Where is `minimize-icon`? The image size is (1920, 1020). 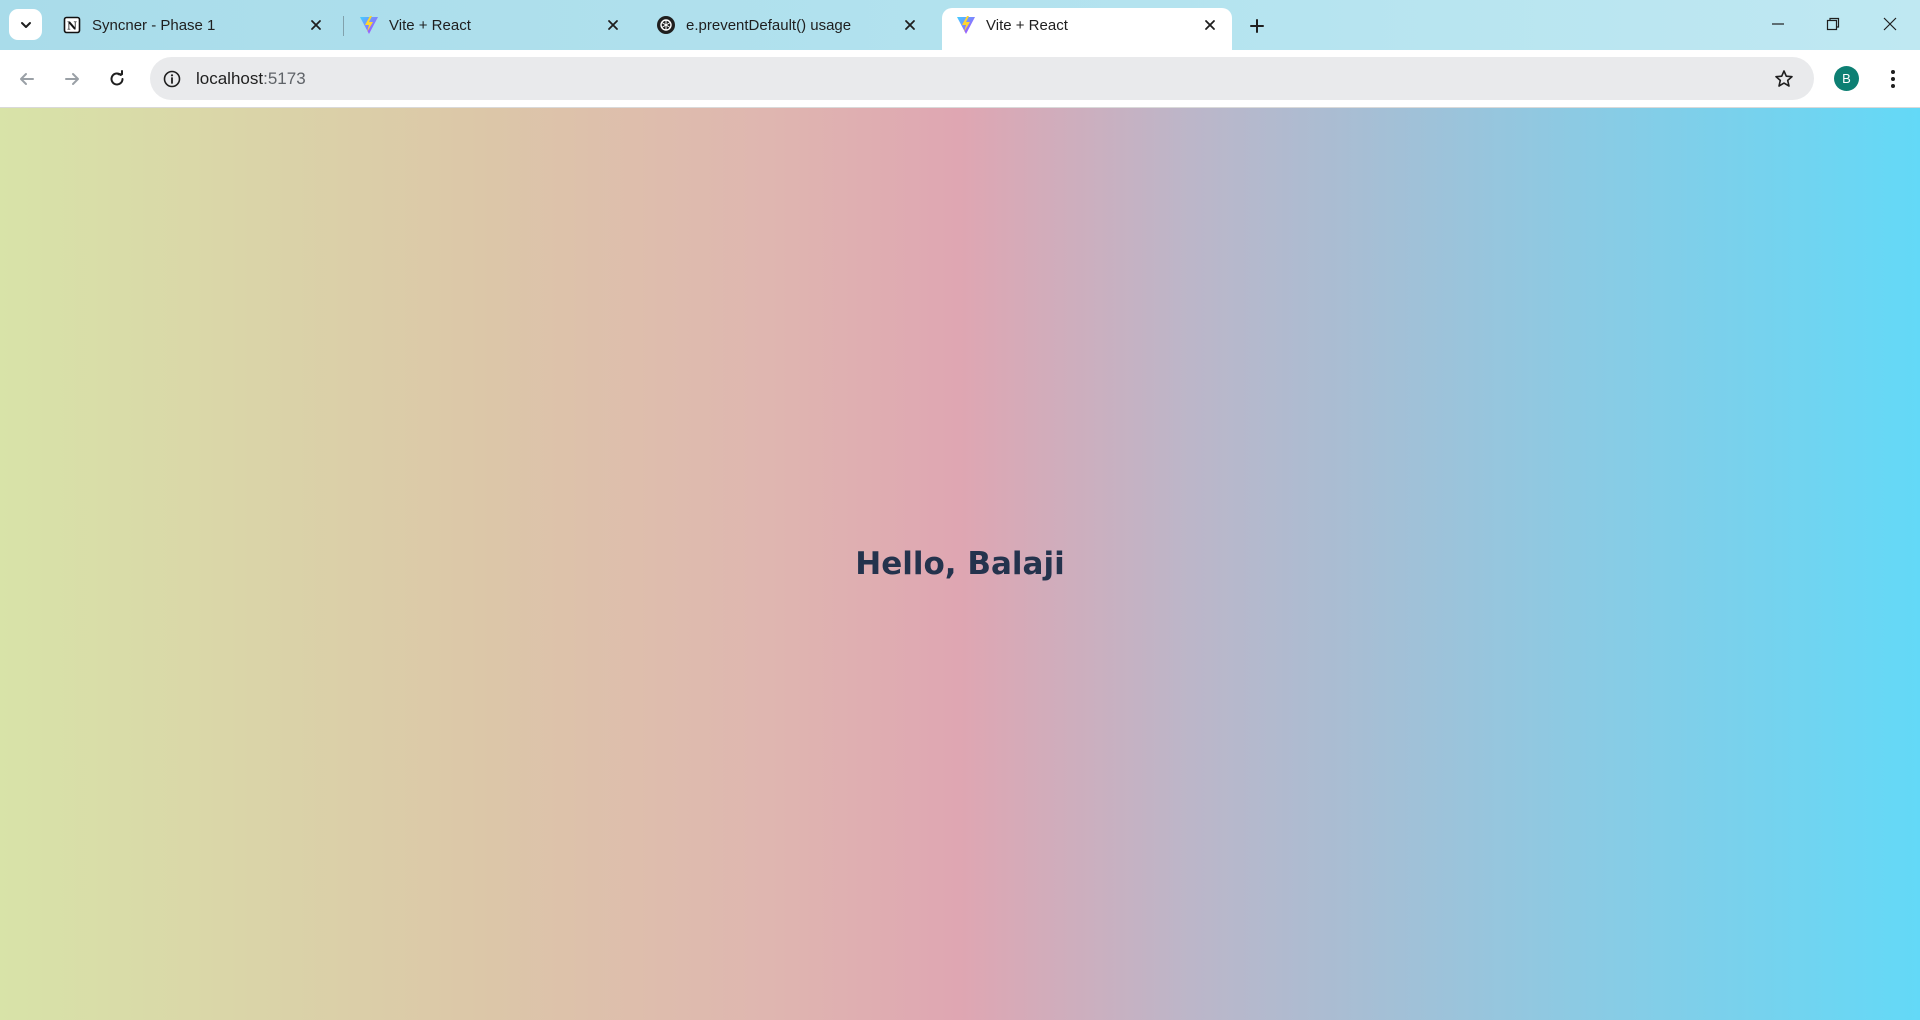
minimize-icon is located at coordinates (1778, 24).